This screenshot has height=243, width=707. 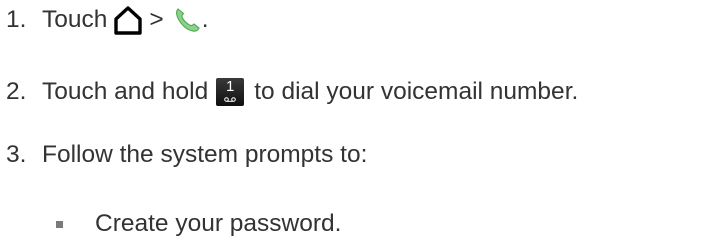 I want to click on step-number: 3., so click(x=16, y=154).